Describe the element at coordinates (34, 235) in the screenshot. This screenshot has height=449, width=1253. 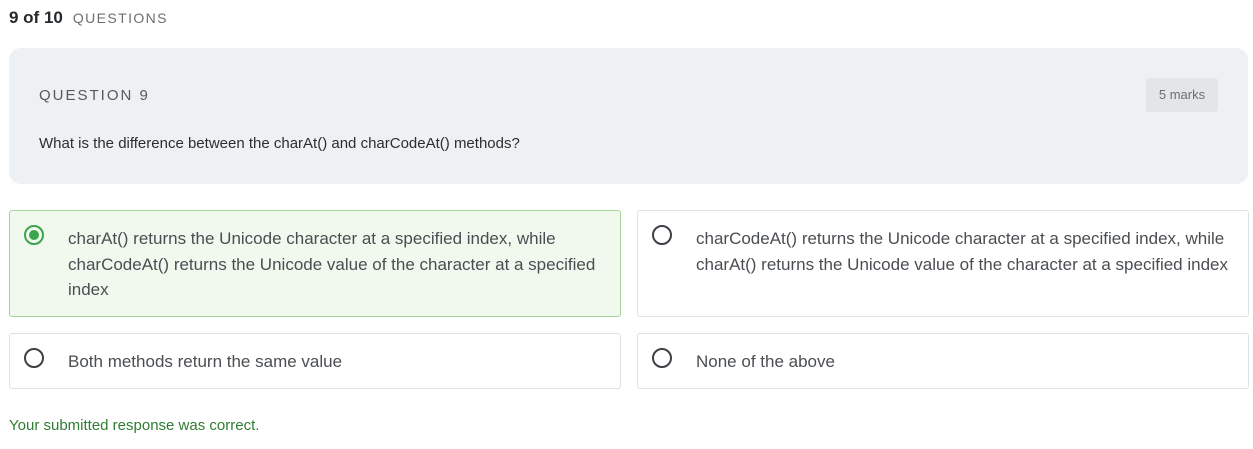
I see `radio-selected-icon` at that location.